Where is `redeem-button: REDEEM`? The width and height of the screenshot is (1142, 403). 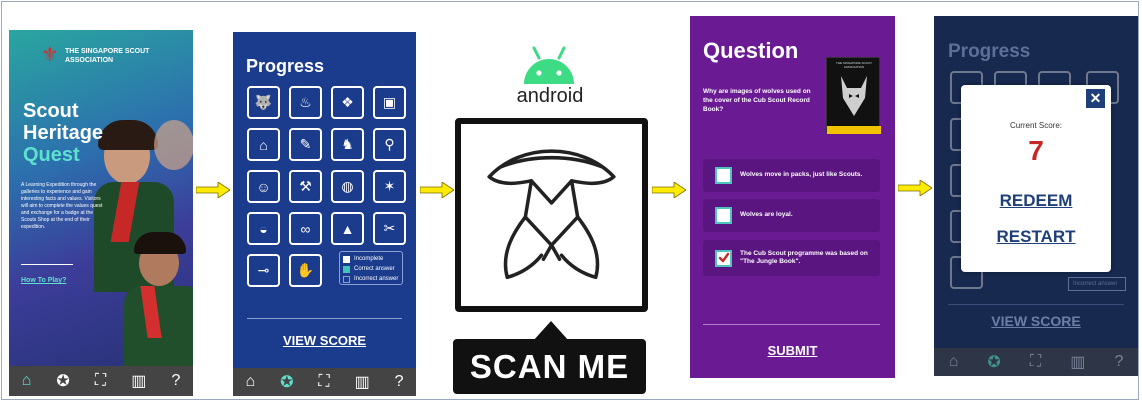
redeem-button: REDEEM is located at coordinates (1036, 201).